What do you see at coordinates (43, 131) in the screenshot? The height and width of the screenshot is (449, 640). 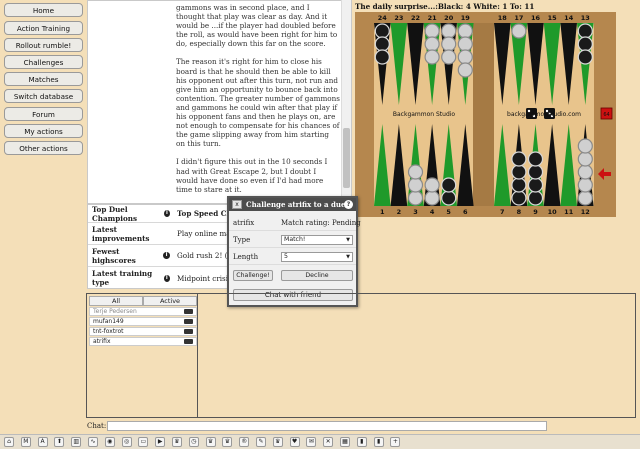 I see `nav-item-my-actions: My actions` at bounding box center [43, 131].